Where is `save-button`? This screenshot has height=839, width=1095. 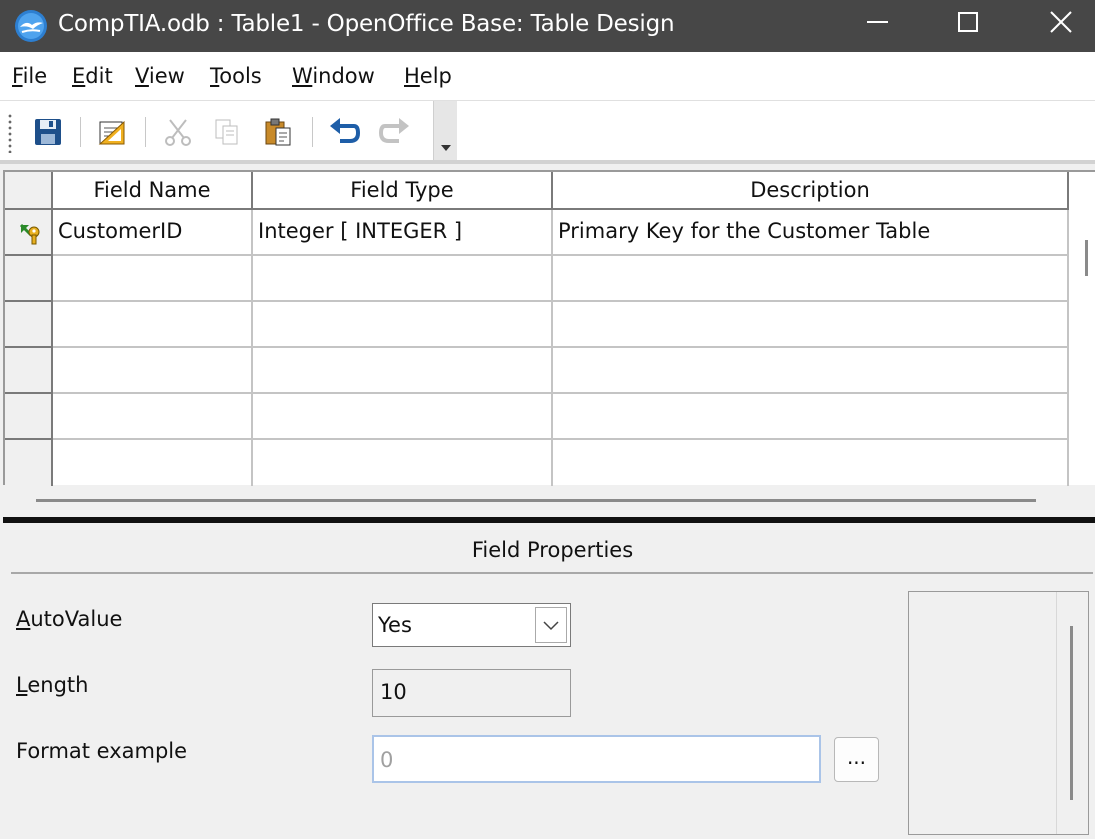 save-button is located at coordinates (48, 132).